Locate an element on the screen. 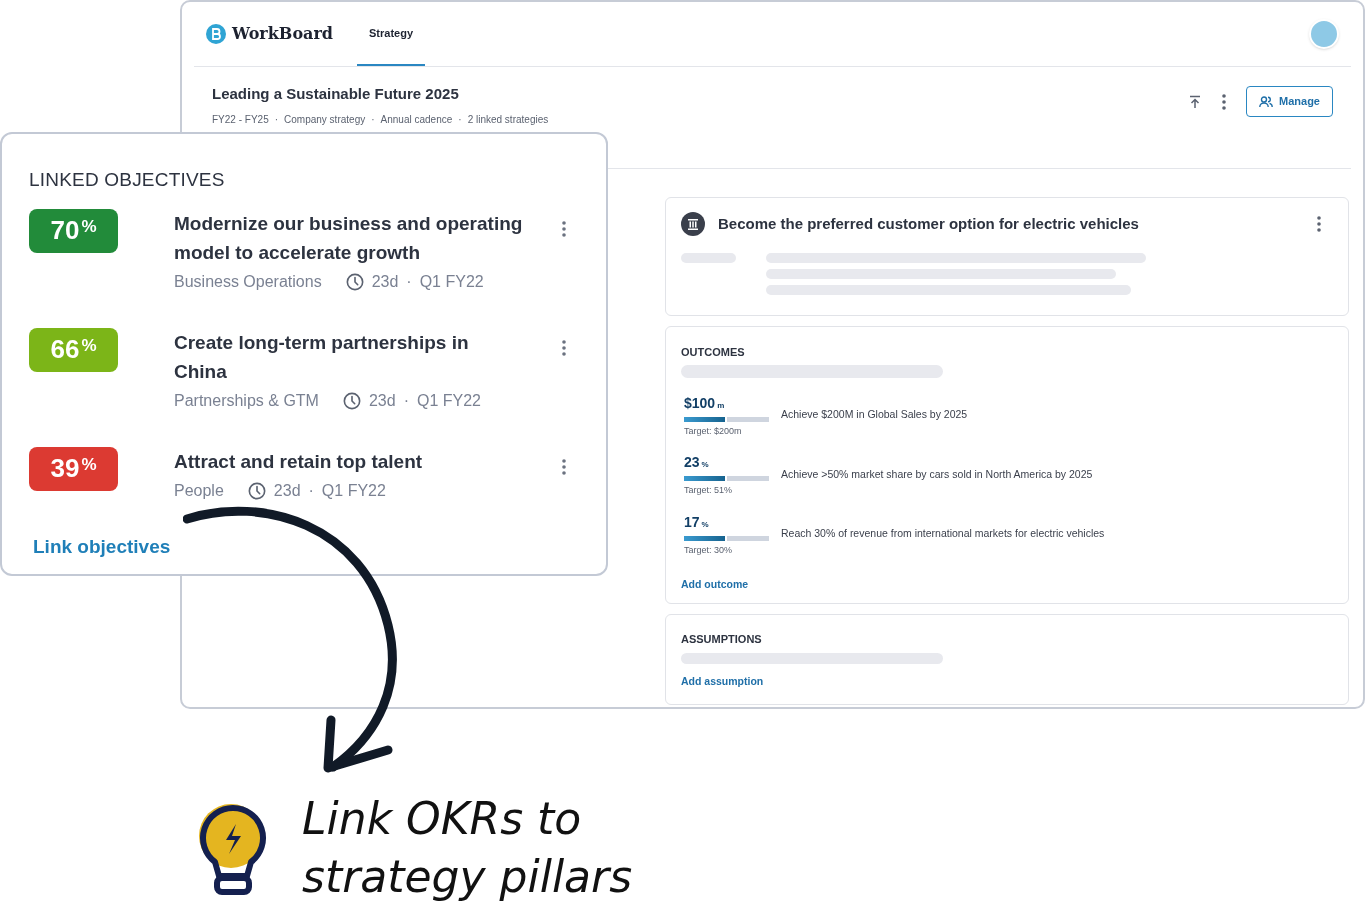 This screenshot has height=910, width=1367. objective-team: Partnerships & GTM is located at coordinates (246, 400).